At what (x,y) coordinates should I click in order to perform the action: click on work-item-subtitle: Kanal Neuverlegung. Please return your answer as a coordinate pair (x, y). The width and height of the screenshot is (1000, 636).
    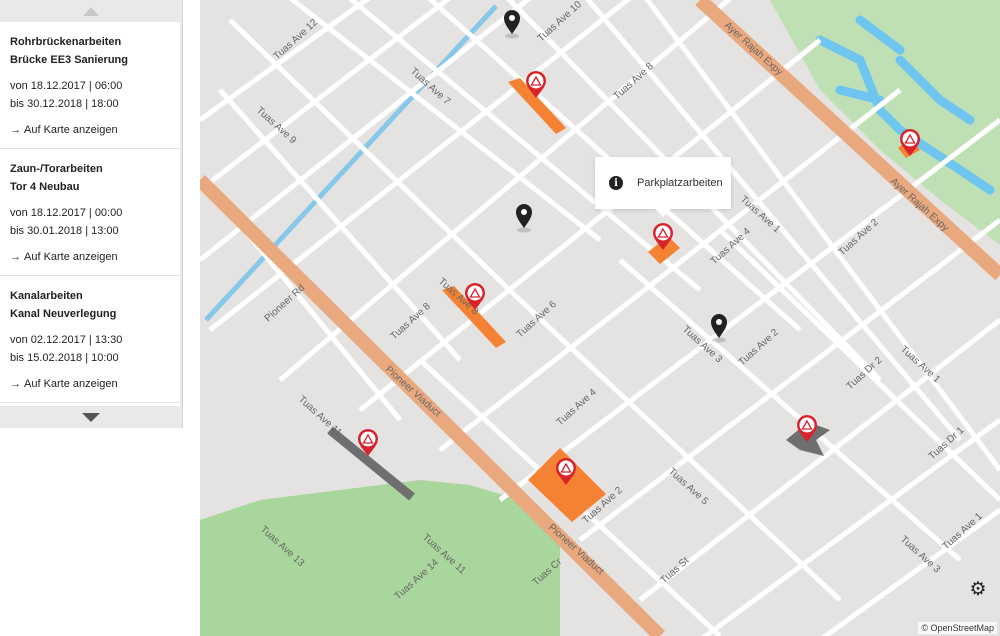
    Looking at the image, I should click on (63, 314).